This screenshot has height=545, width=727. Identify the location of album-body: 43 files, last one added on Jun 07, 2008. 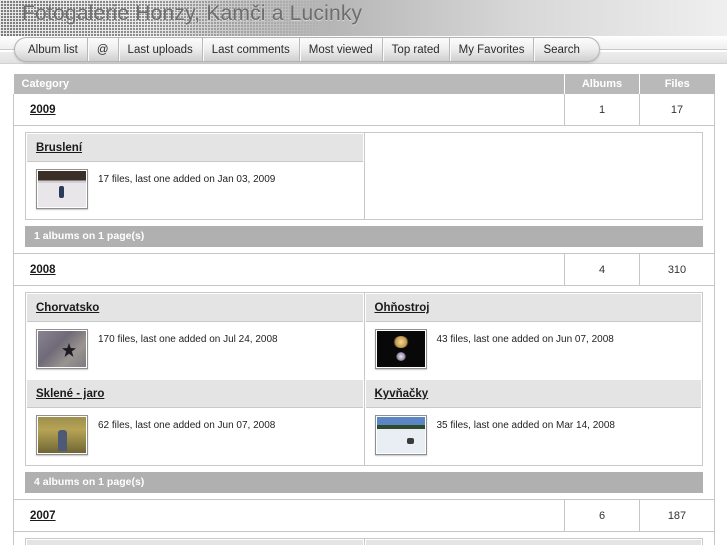
(534, 350).